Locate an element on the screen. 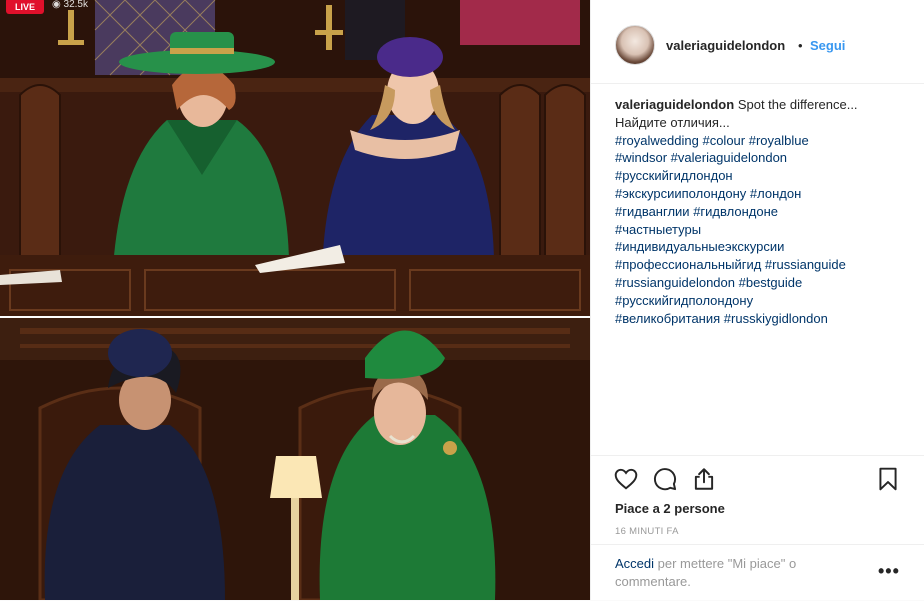 The width and height of the screenshot is (924, 601). bookmark-icon is located at coordinates (888, 479).